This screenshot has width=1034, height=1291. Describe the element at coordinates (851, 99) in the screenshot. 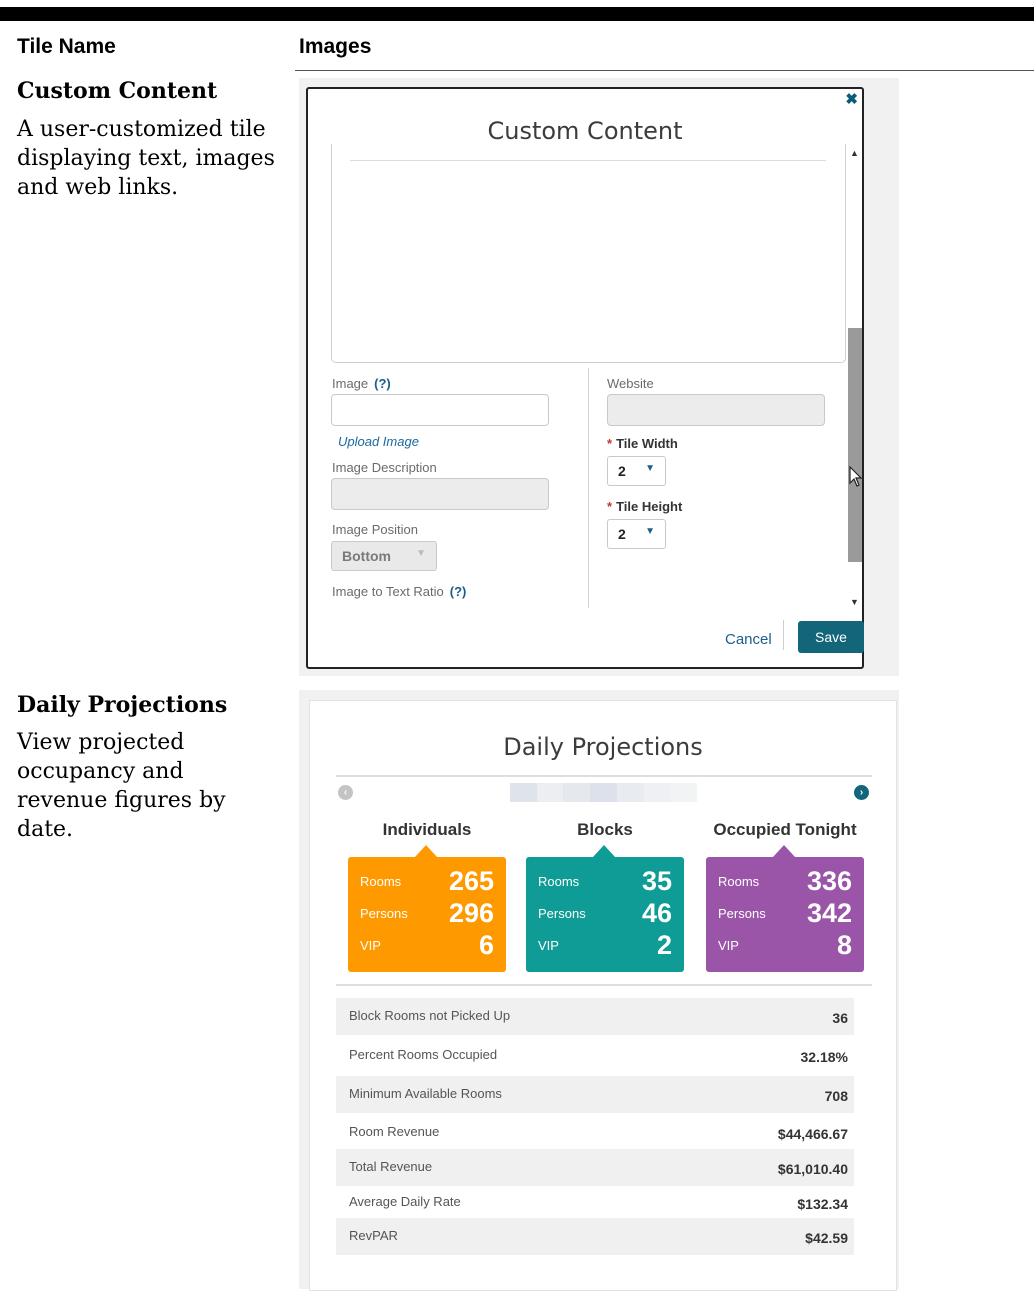

I see `close-icon: ✖` at that location.